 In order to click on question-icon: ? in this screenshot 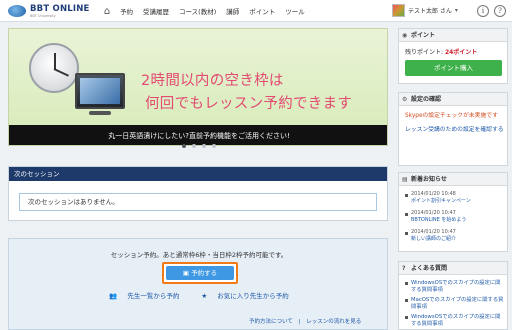, I will do `click(404, 268)`.